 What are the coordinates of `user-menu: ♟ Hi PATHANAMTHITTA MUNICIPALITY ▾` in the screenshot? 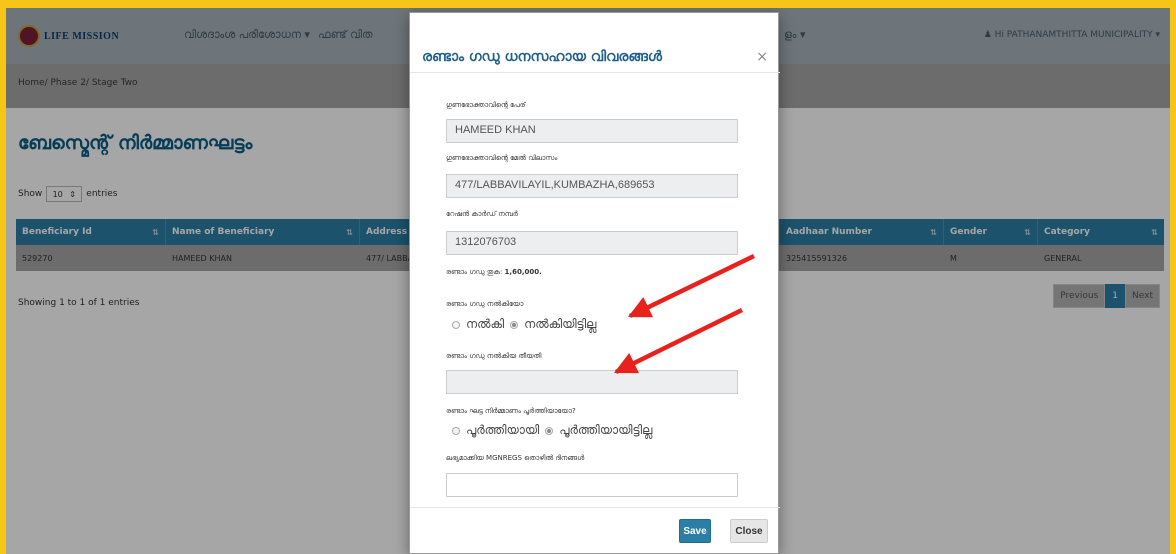 It's located at (1072, 35).